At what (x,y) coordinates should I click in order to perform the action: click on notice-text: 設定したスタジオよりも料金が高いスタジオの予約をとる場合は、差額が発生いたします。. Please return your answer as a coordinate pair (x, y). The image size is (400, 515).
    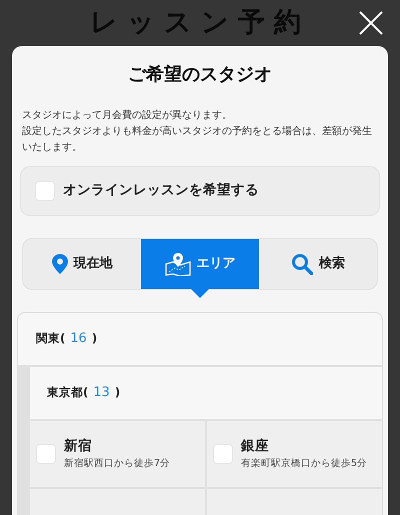
    Looking at the image, I should click on (197, 139).